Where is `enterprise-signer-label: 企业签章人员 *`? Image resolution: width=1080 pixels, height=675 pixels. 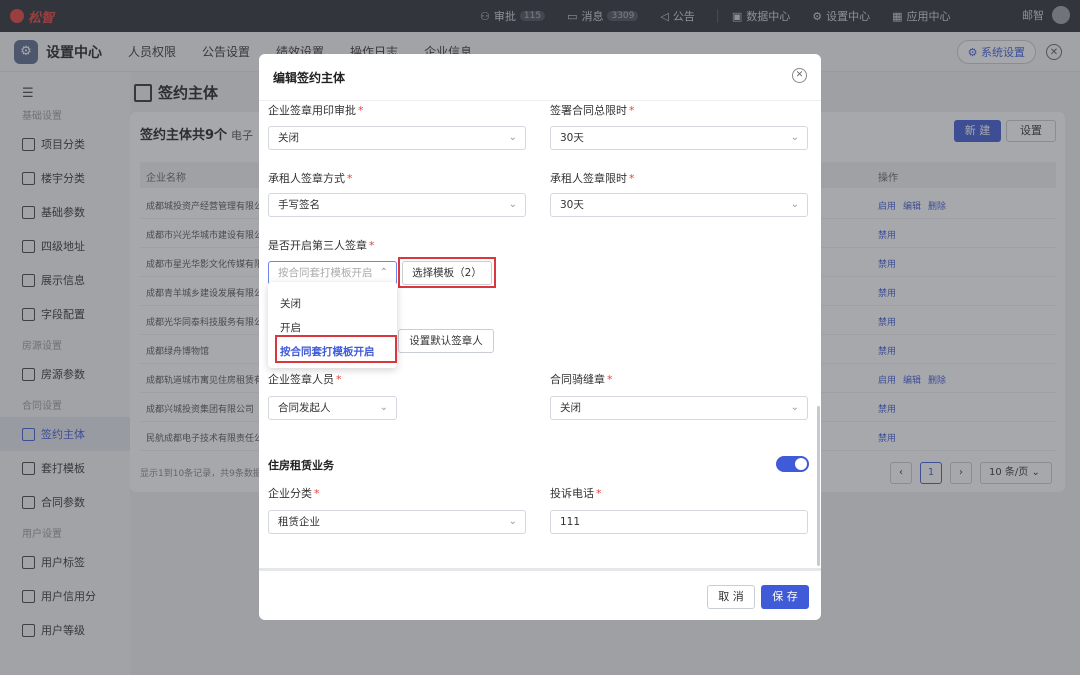 enterprise-signer-label: 企业签章人员 * is located at coordinates (305, 379).